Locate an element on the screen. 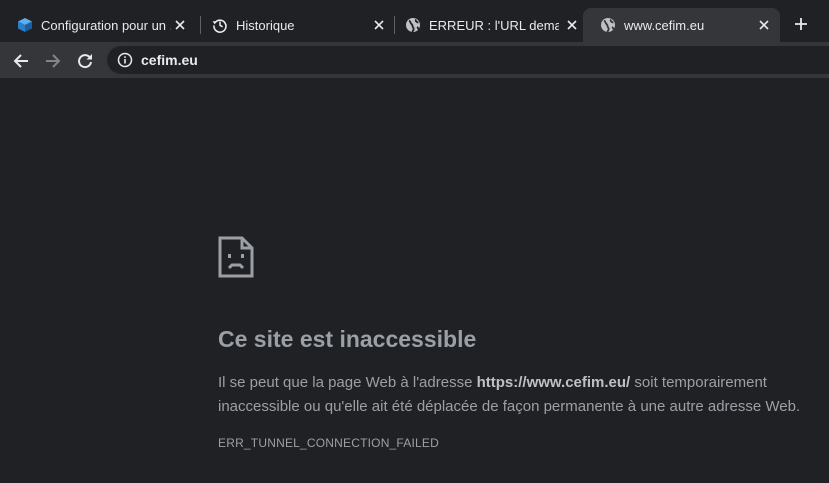  back-button is located at coordinates (21, 61).